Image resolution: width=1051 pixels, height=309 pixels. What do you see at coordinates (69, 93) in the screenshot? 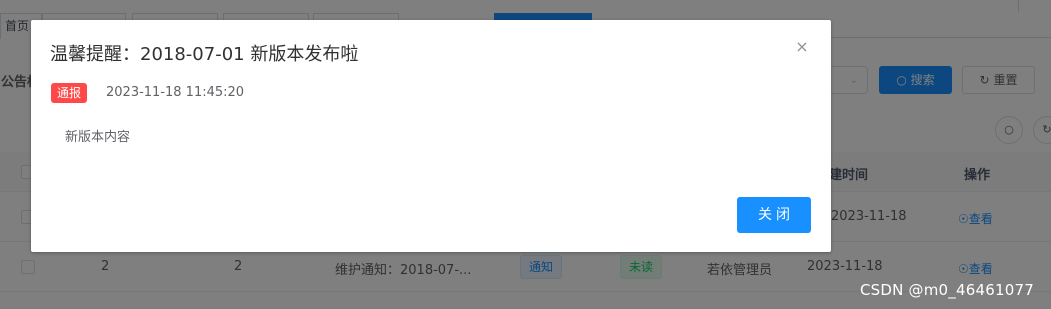
I see `notice-type-badge: 通报` at bounding box center [69, 93].